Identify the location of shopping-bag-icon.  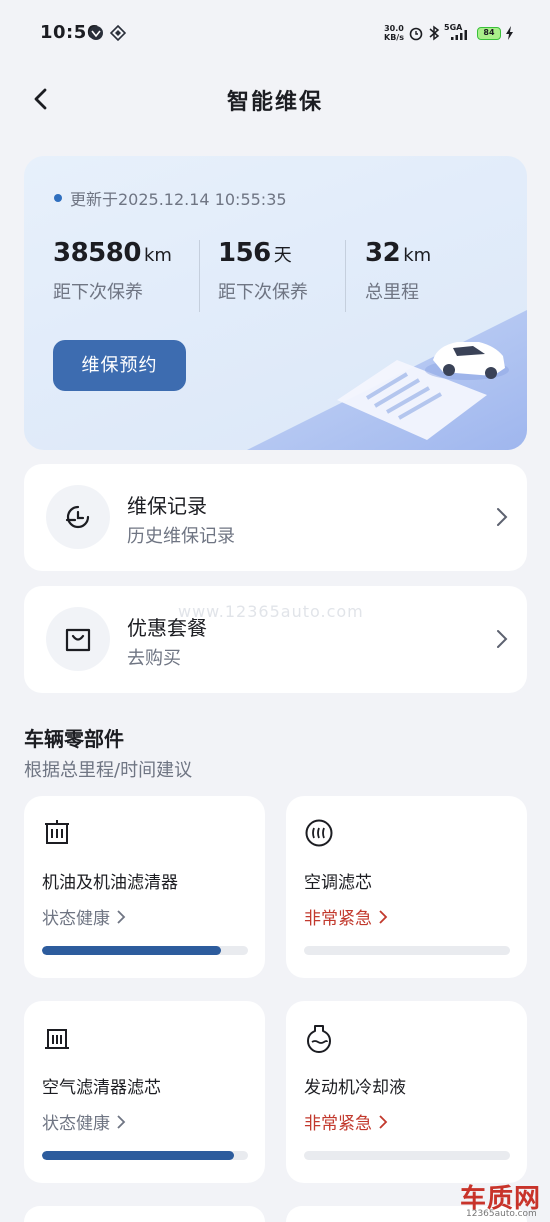
(78, 640).